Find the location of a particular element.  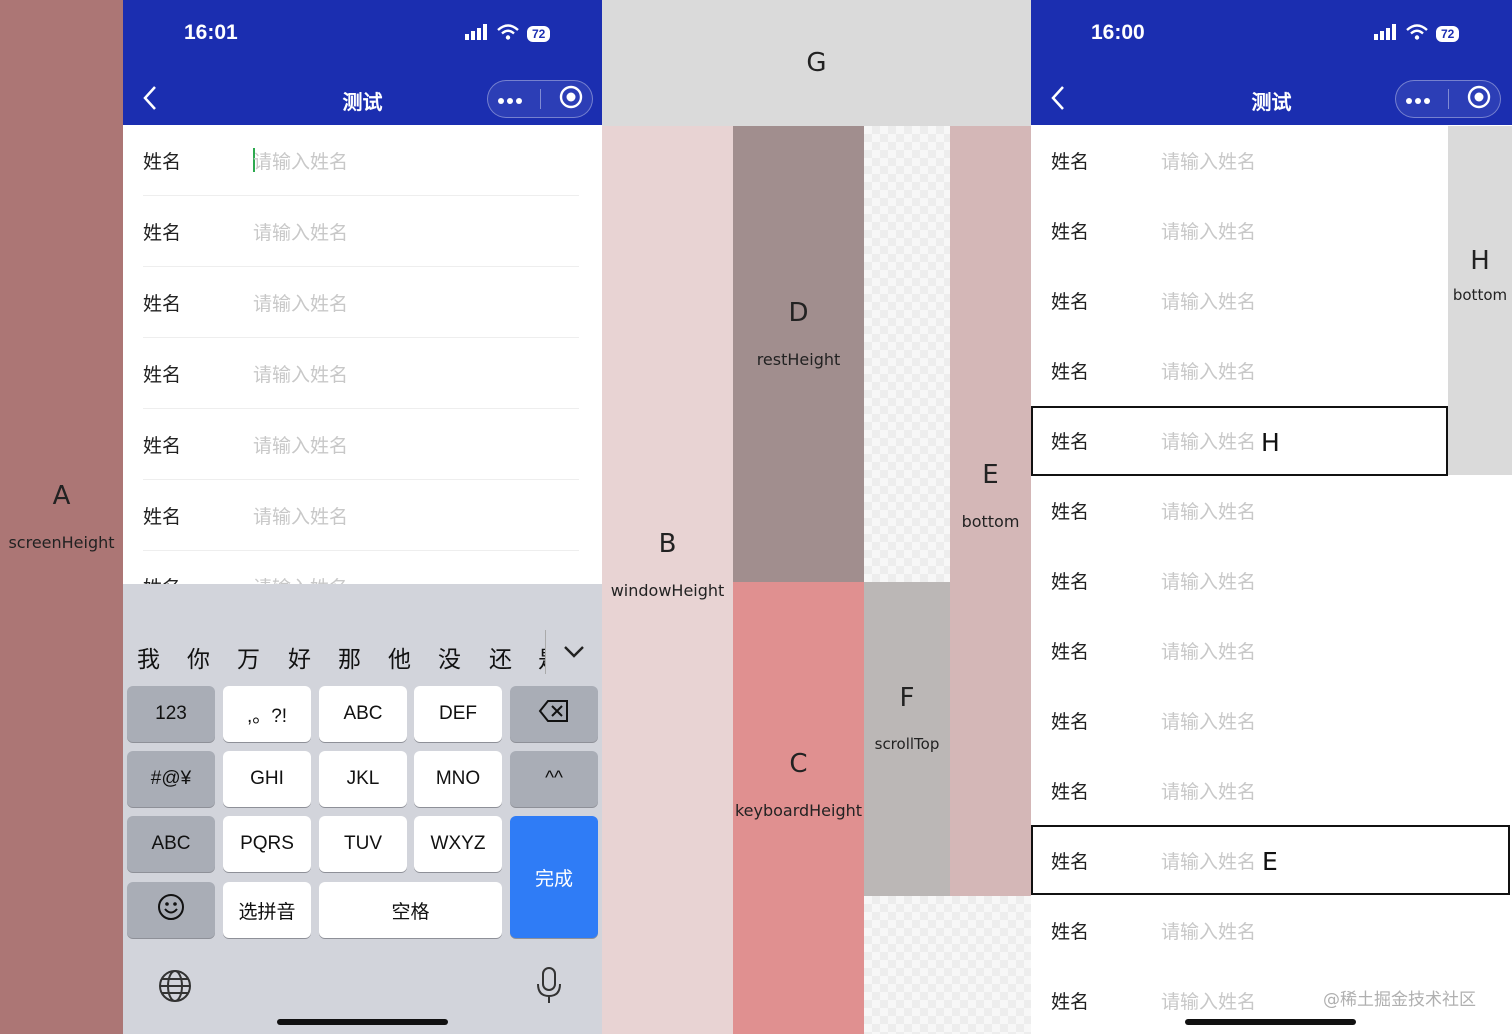

key-123: 123 is located at coordinates (171, 714).